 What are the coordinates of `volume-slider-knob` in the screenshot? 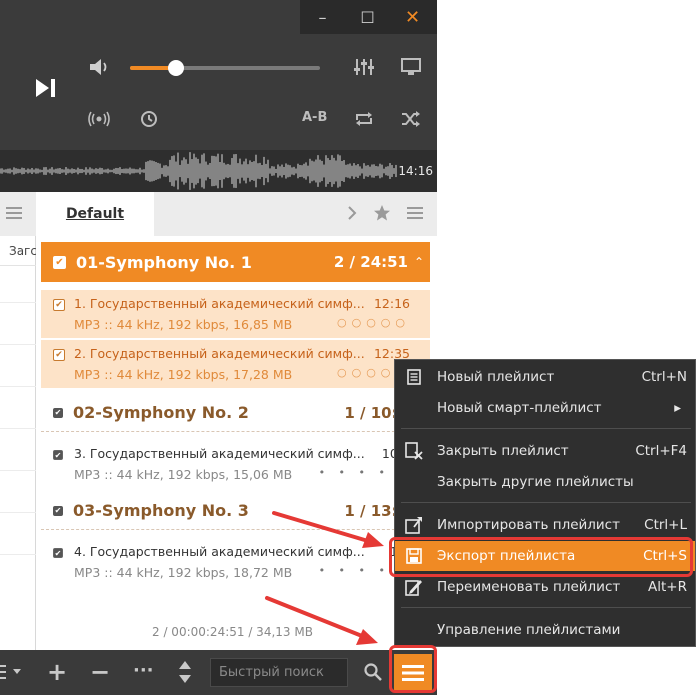 It's located at (175, 68).